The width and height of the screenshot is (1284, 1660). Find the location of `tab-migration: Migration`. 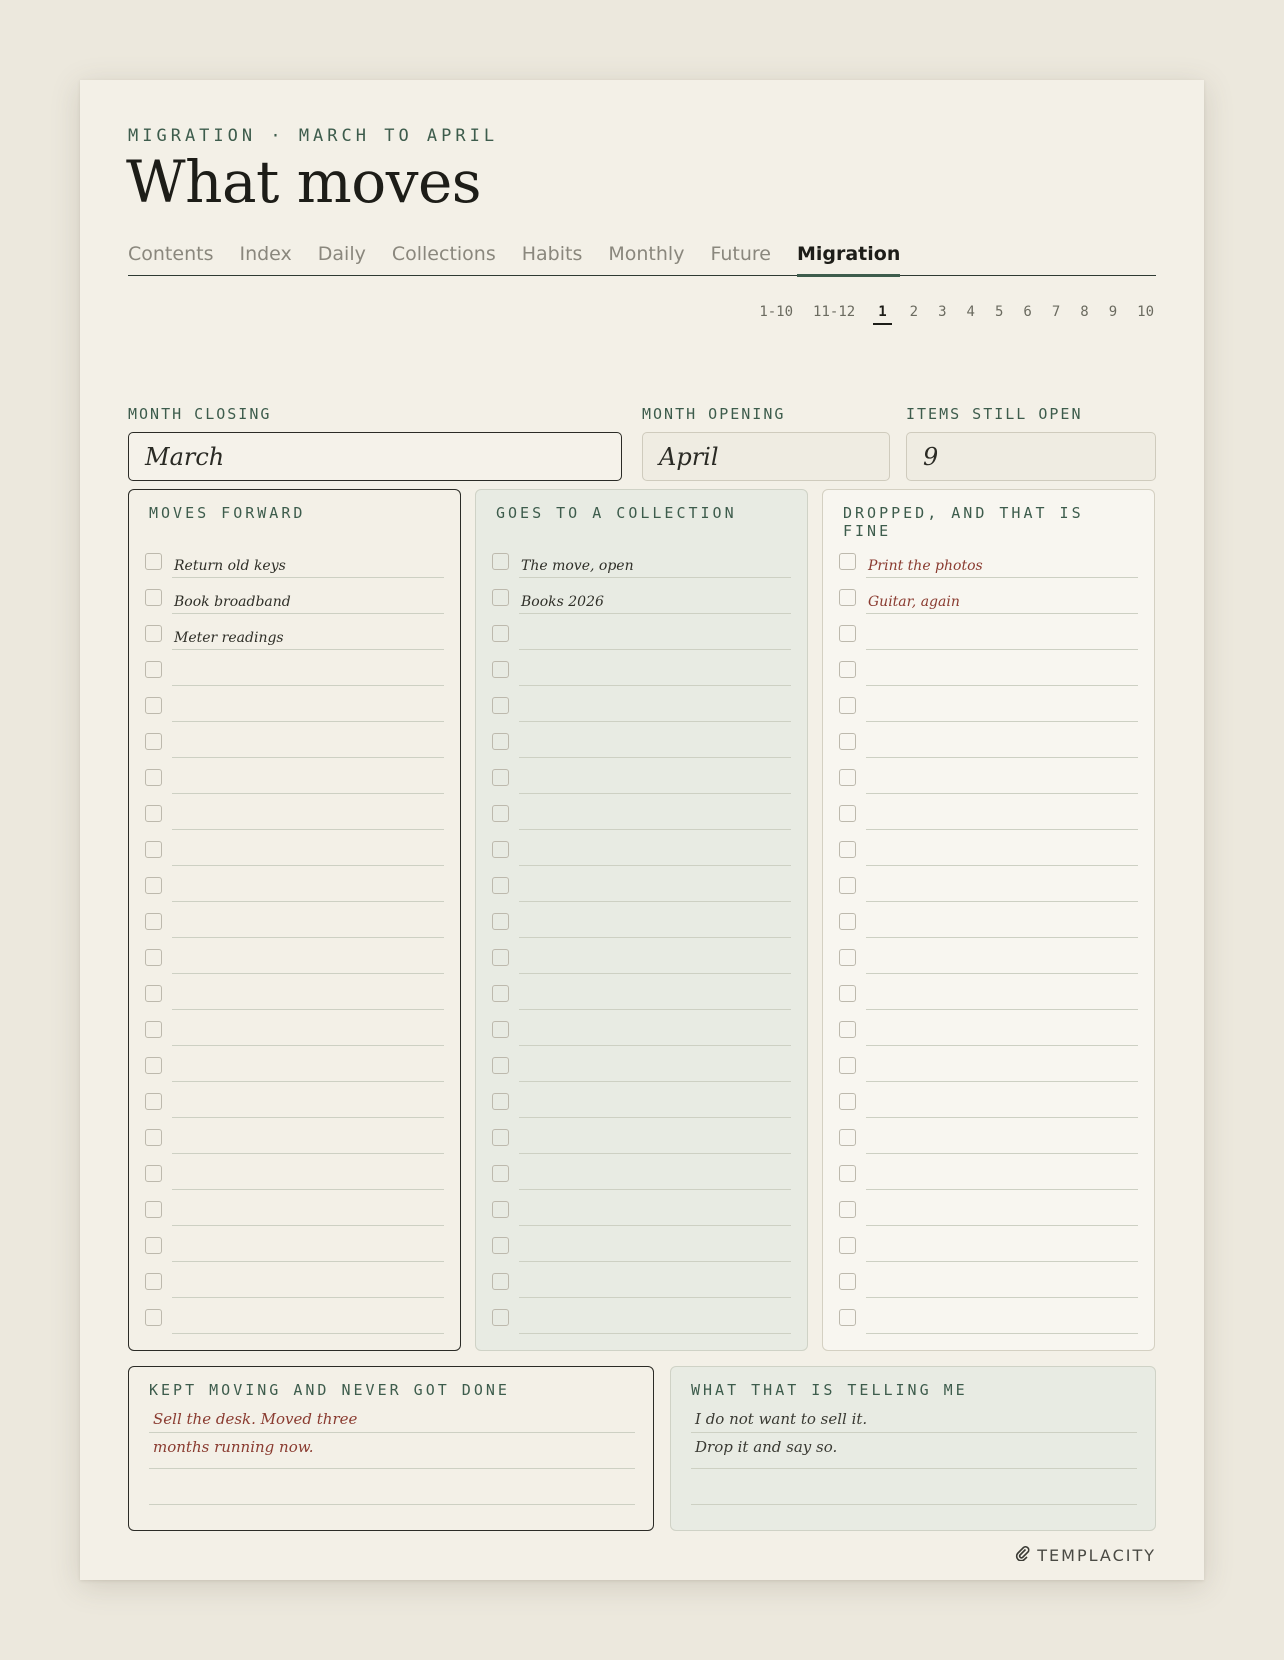

tab-migration: Migration is located at coordinates (848, 260).